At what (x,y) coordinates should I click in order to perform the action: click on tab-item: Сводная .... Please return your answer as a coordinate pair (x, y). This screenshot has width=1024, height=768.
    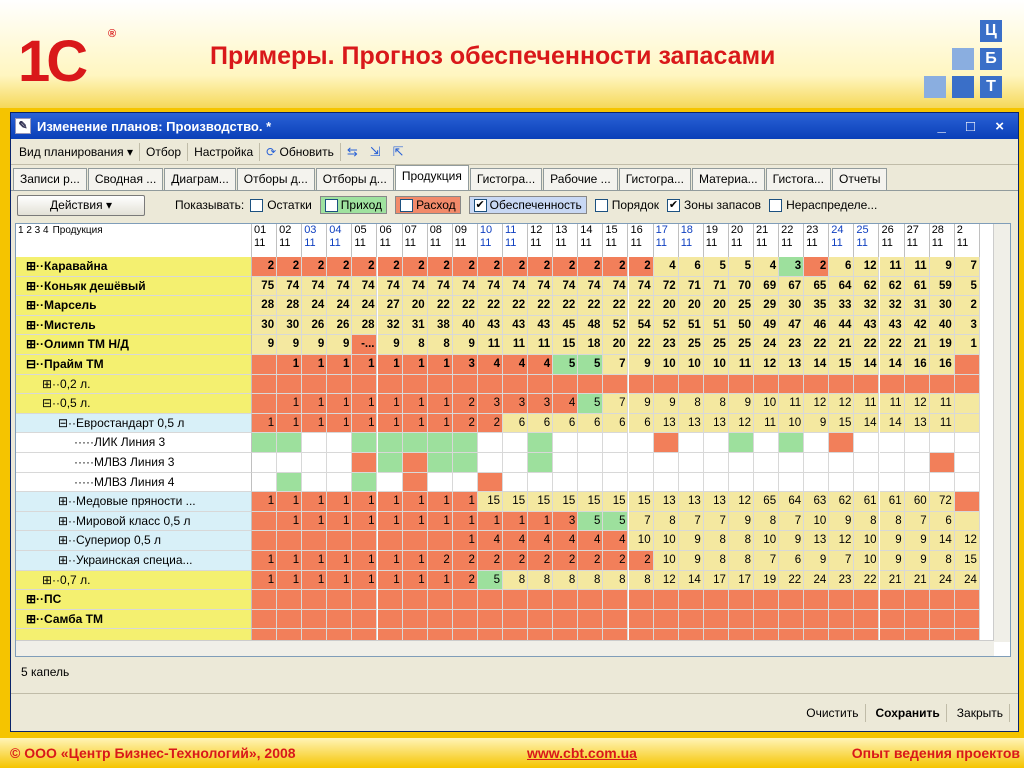
    Looking at the image, I should click on (125, 179).